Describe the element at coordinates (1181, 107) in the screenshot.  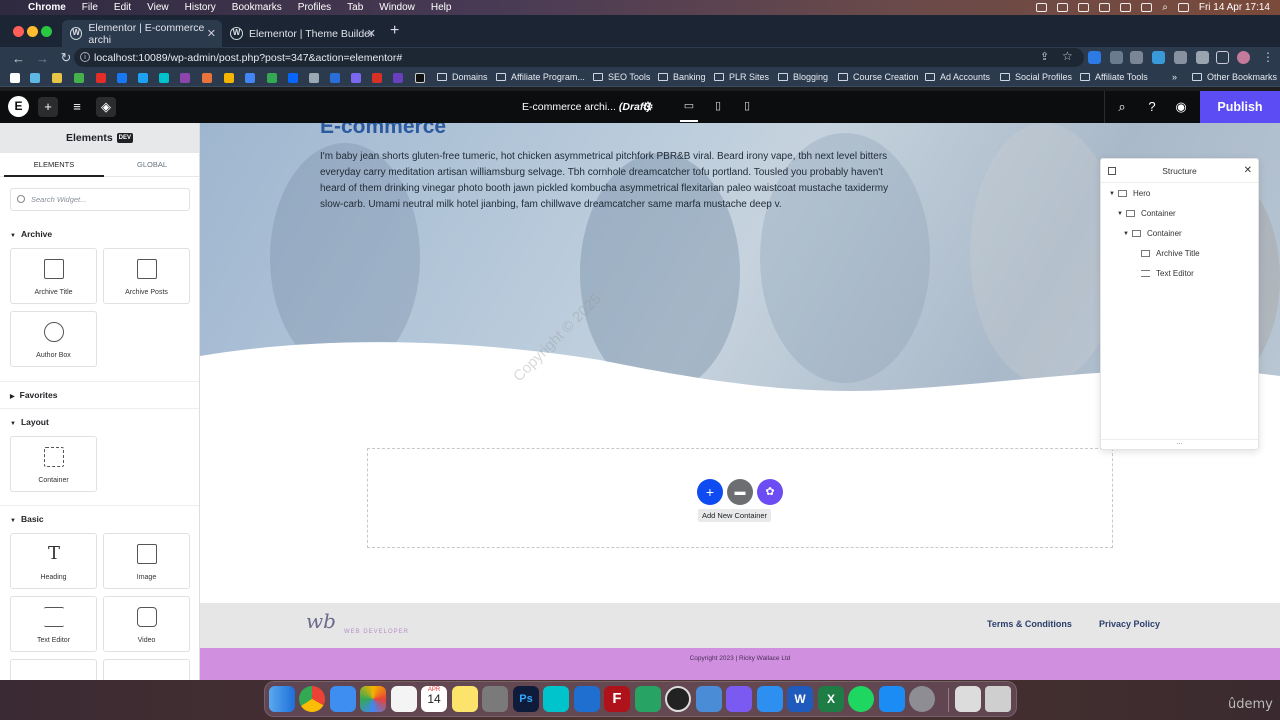
I see `preview-eye-icon: ◉` at that location.